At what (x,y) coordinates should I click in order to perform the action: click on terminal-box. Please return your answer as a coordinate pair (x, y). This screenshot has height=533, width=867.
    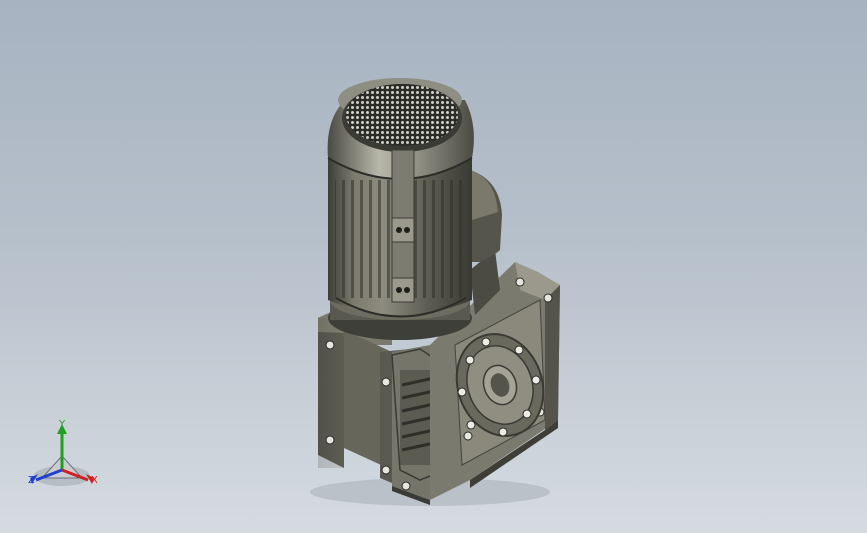
    Looking at the image, I should click on (486, 216).